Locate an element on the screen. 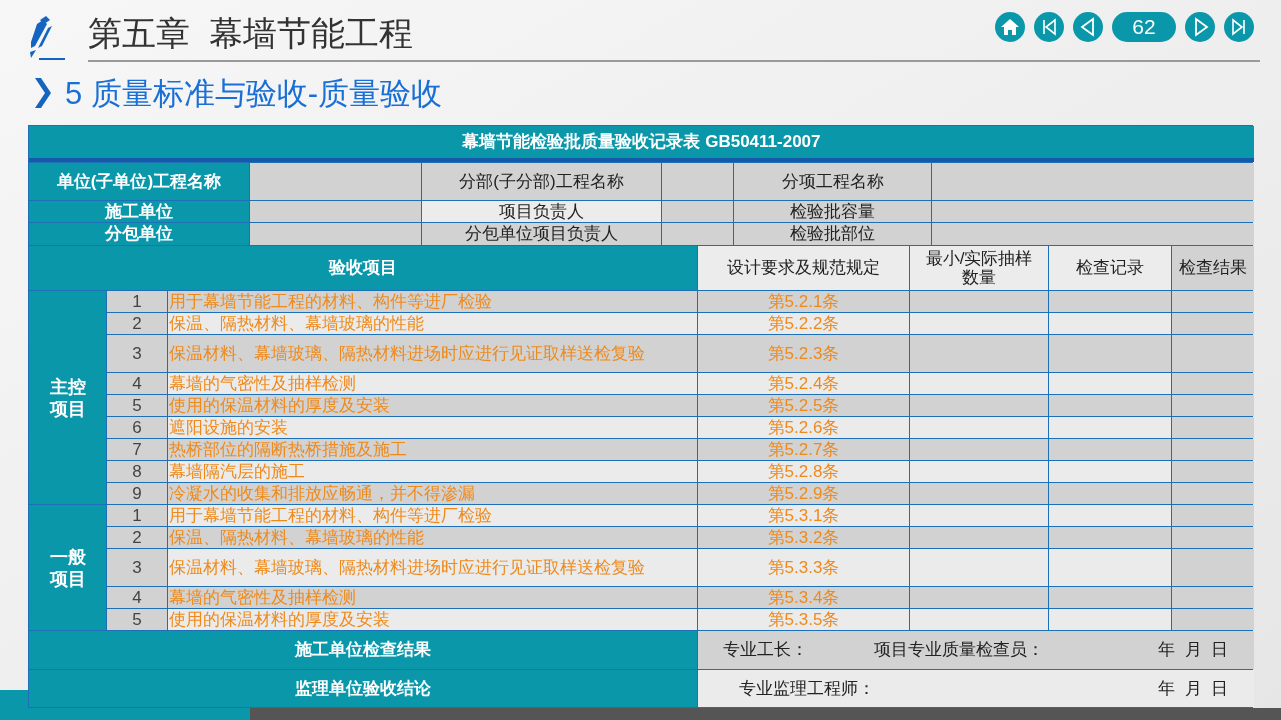  signature-label: 项目专业质量检查员： is located at coordinates (959, 650).